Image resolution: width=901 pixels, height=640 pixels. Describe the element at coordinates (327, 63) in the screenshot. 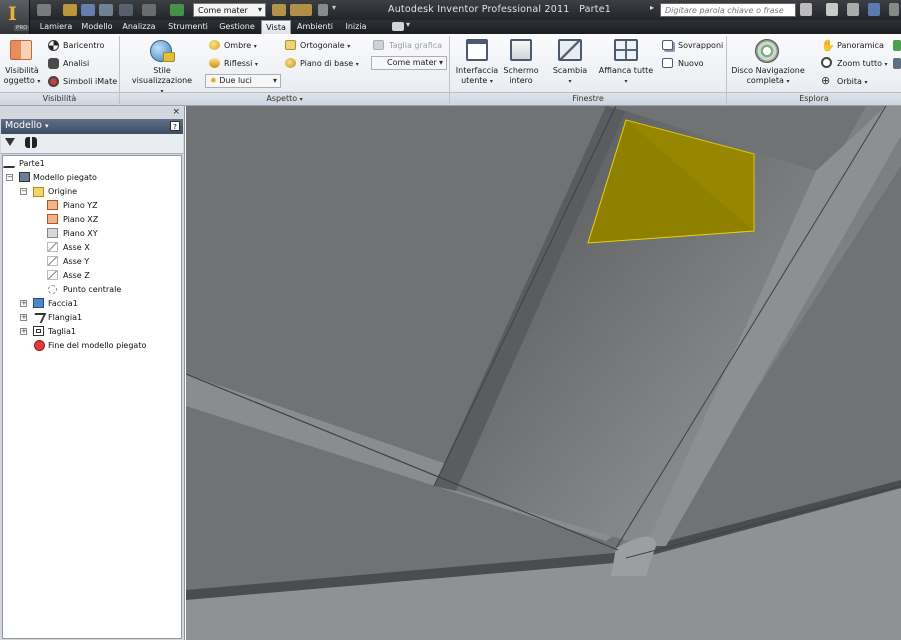

I see `piano-di-base-label: Piano di base` at that location.